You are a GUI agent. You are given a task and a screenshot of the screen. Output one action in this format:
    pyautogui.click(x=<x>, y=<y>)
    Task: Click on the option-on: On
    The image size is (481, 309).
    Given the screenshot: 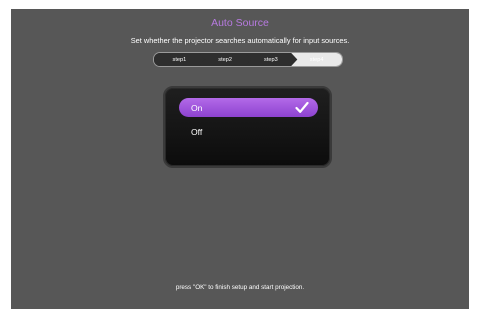 What is the action you would take?
    pyautogui.click(x=248, y=107)
    